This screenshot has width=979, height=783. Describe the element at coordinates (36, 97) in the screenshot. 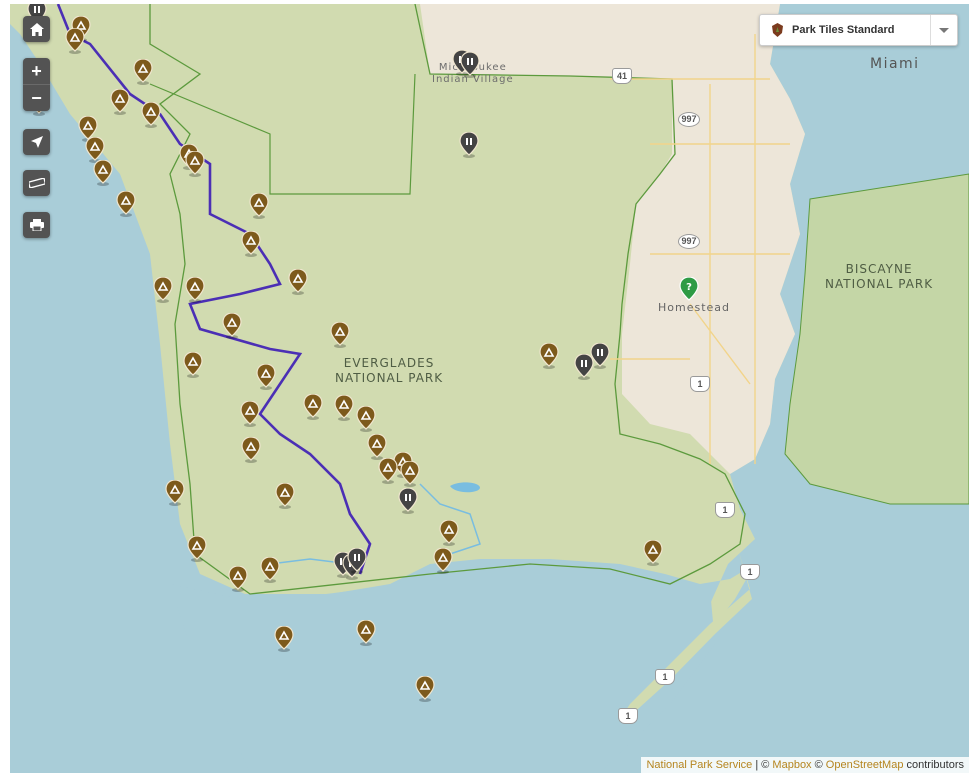

I see `zoom-out-button: −` at that location.